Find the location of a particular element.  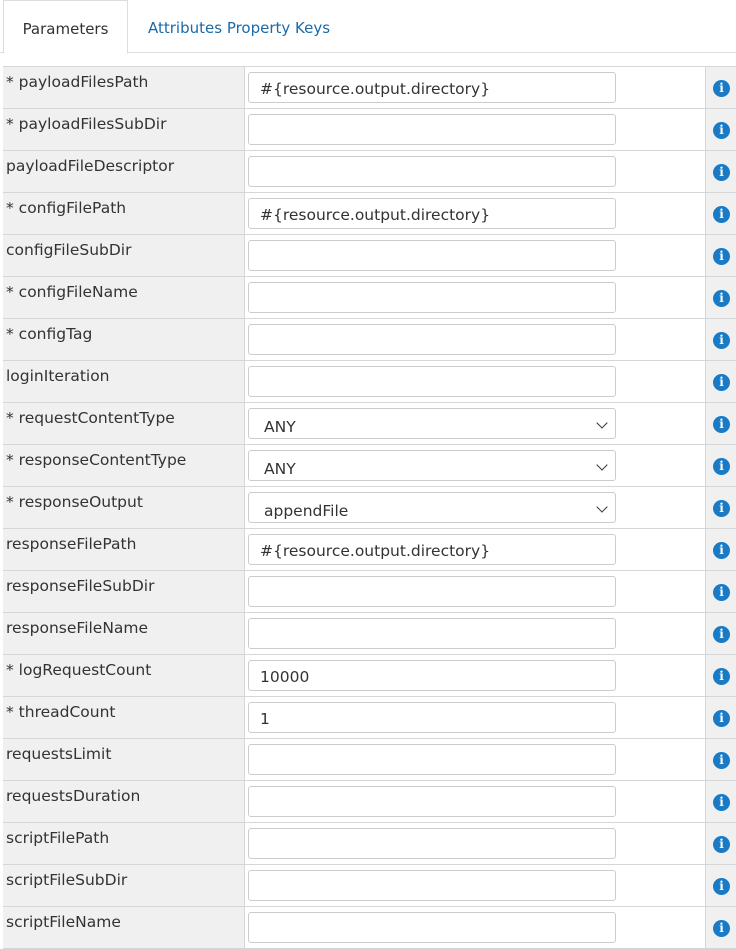

parameter-row: * configTag i is located at coordinates (369, 340).